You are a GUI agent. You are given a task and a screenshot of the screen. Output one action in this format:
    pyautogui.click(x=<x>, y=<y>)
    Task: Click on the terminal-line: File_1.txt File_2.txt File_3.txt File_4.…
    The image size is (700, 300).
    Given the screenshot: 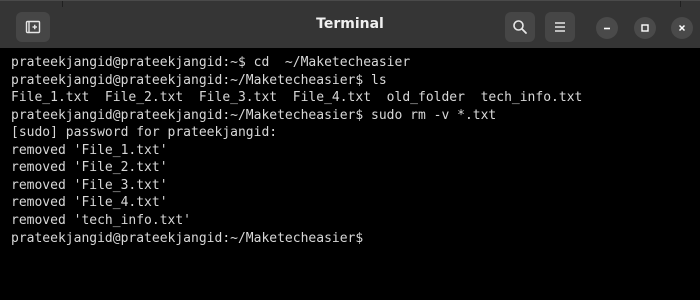 What is the action you would take?
    pyautogui.click(x=297, y=97)
    